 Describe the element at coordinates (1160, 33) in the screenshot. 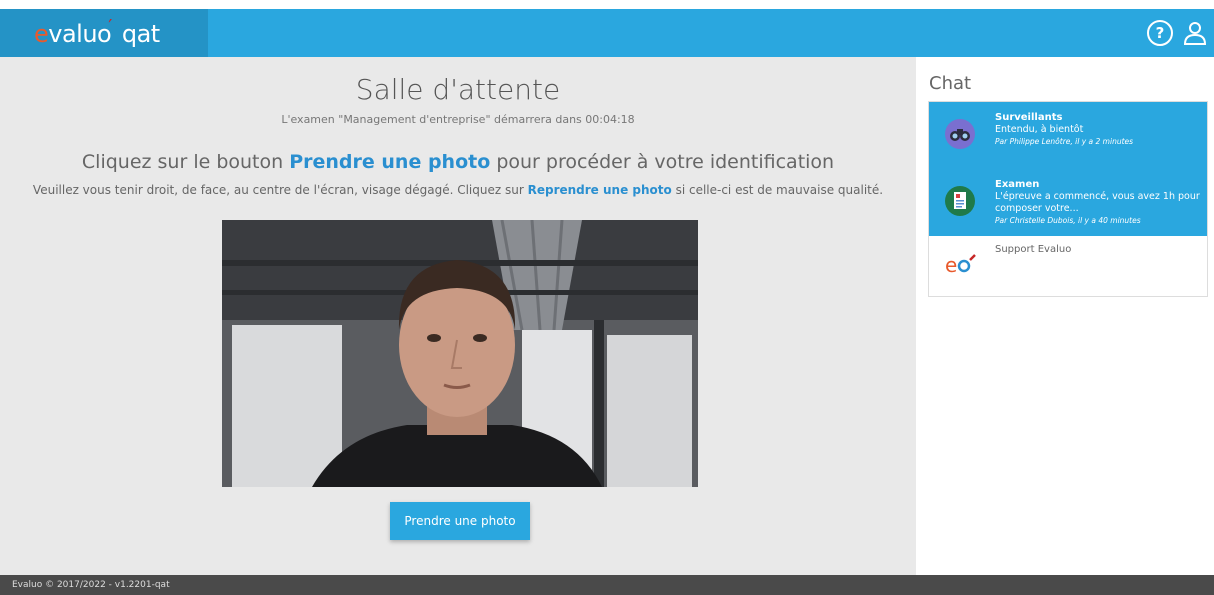

I see `help-icon: ?` at that location.